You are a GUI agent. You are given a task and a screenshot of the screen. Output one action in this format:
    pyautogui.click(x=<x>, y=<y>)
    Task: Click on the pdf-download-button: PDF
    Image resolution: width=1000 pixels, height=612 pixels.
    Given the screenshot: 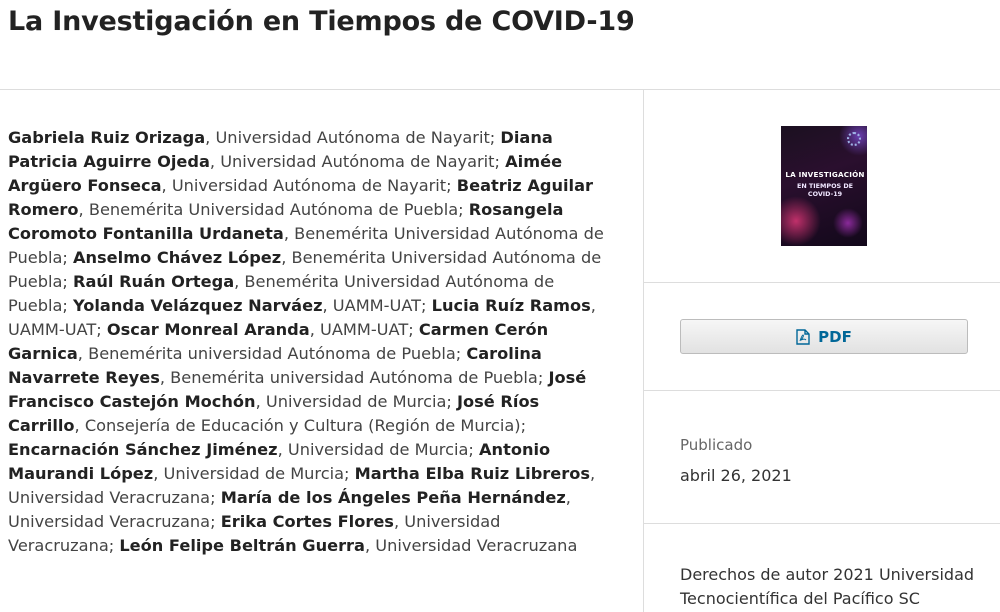 What is the action you would take?
    pyautogui.click(x=824, y=336)
    